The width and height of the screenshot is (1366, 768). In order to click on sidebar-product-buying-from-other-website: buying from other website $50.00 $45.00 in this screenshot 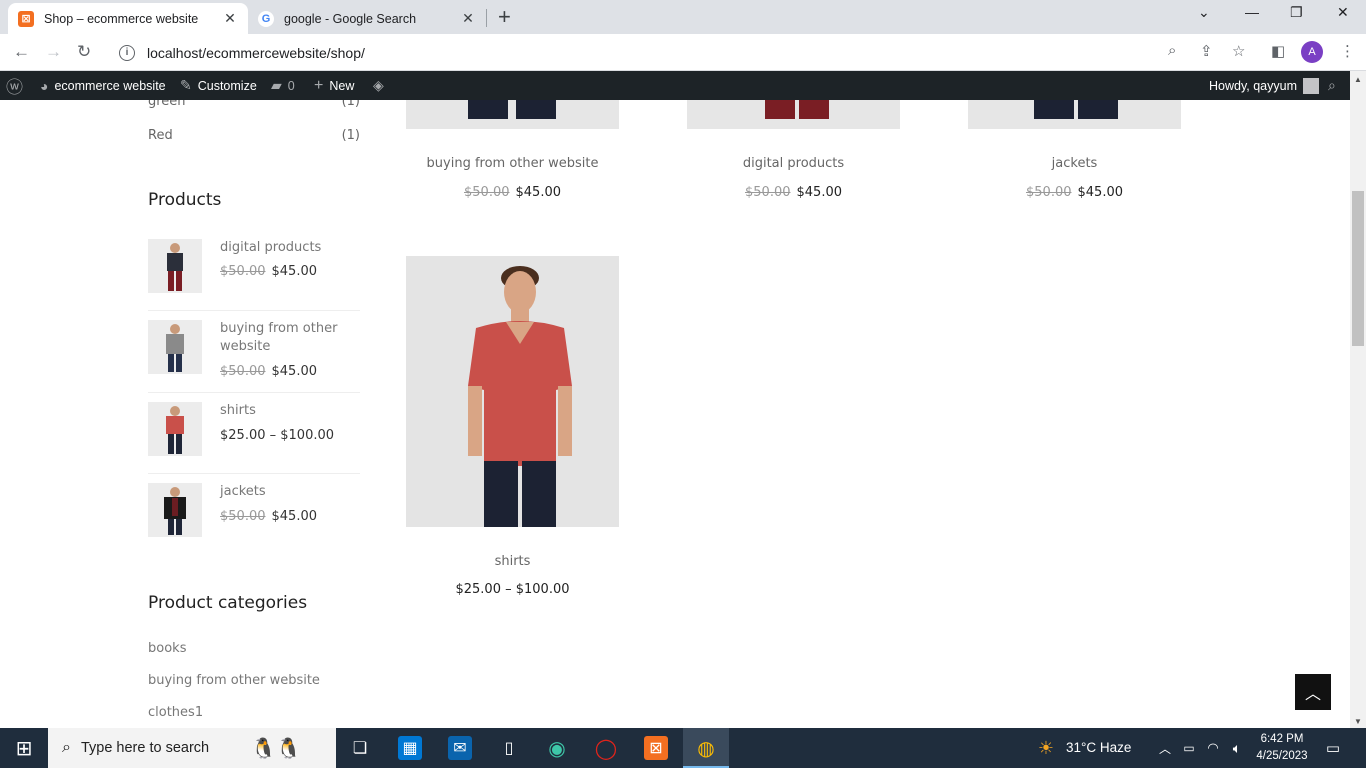, I will do `click(254, 350)`.